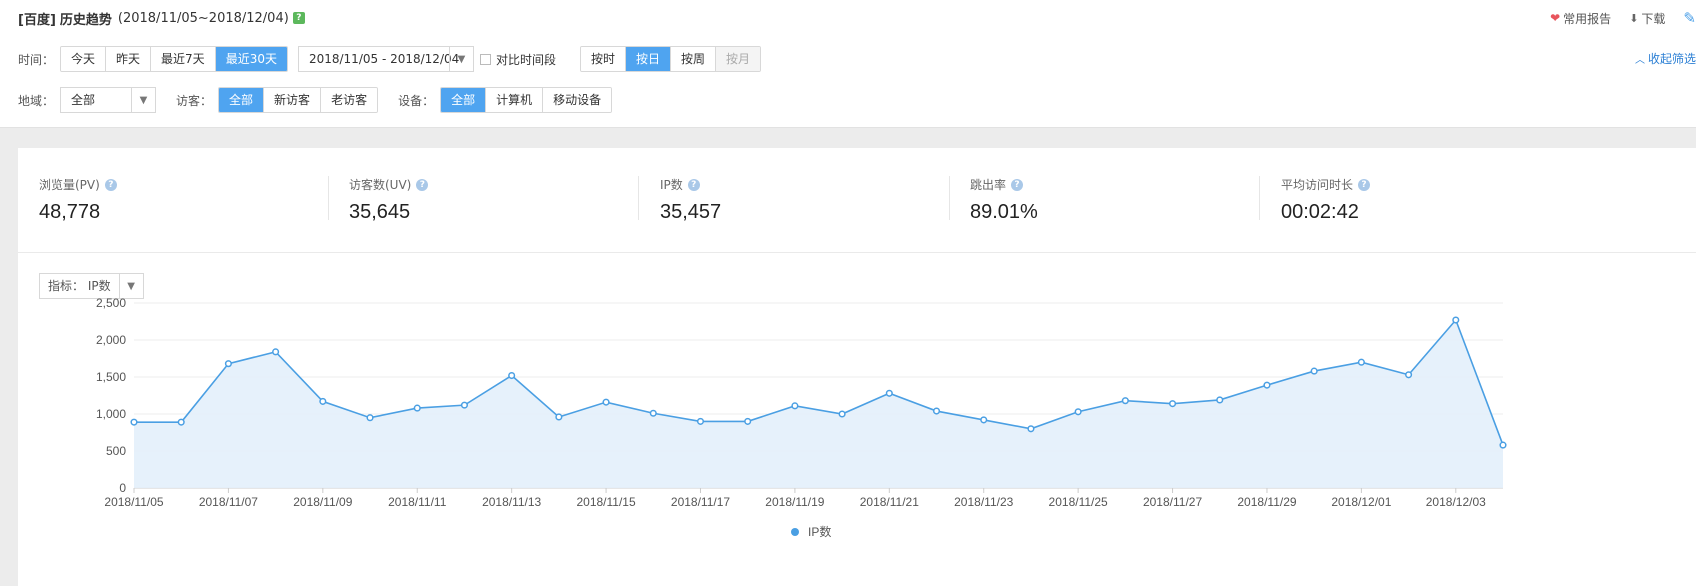  Describe the element at coordinates (416, 100) in the screenshot. I see `device-label: 设备：` at that location.